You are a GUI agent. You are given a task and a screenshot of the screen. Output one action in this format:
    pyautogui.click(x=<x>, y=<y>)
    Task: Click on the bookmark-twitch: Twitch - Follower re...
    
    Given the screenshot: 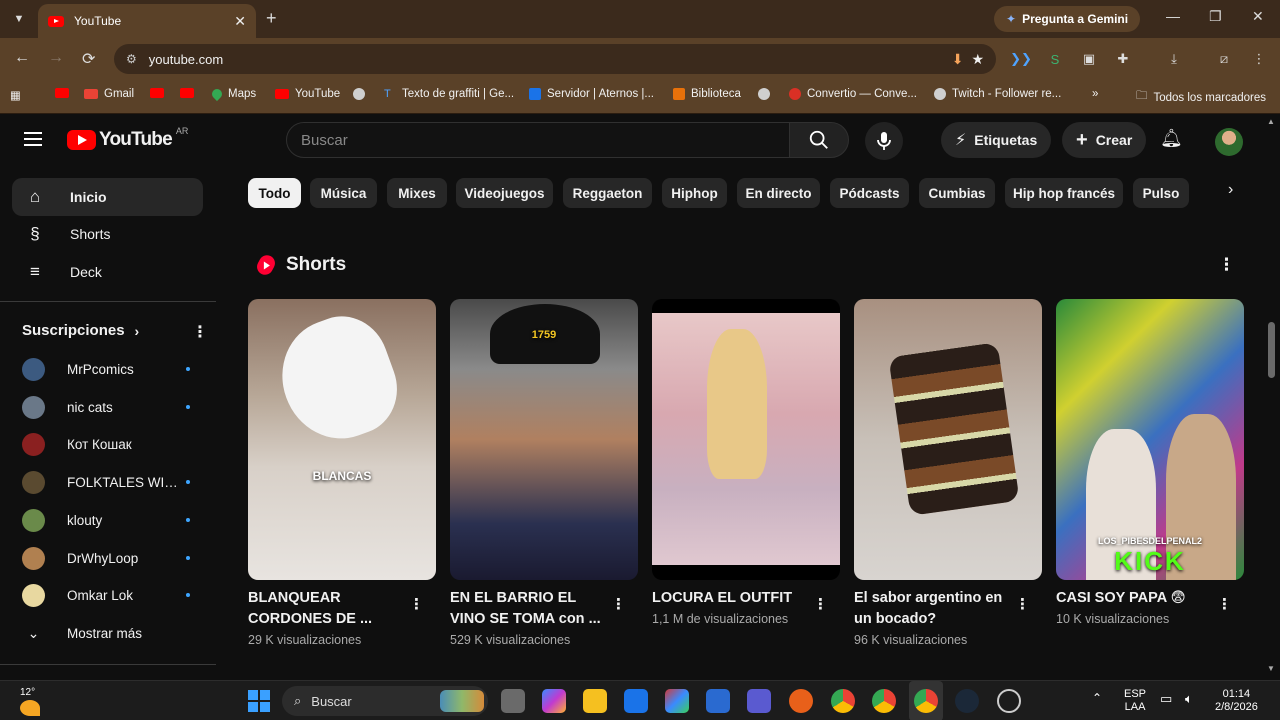 What is the action you would take?
    pyautogui.click(x=997, y=94)
    